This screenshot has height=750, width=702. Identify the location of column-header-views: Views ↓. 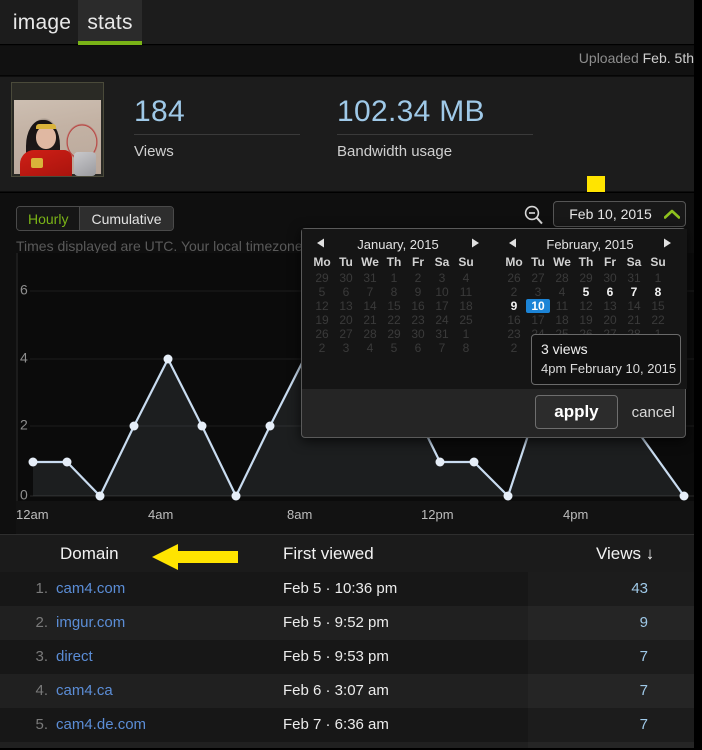
(625, 554).